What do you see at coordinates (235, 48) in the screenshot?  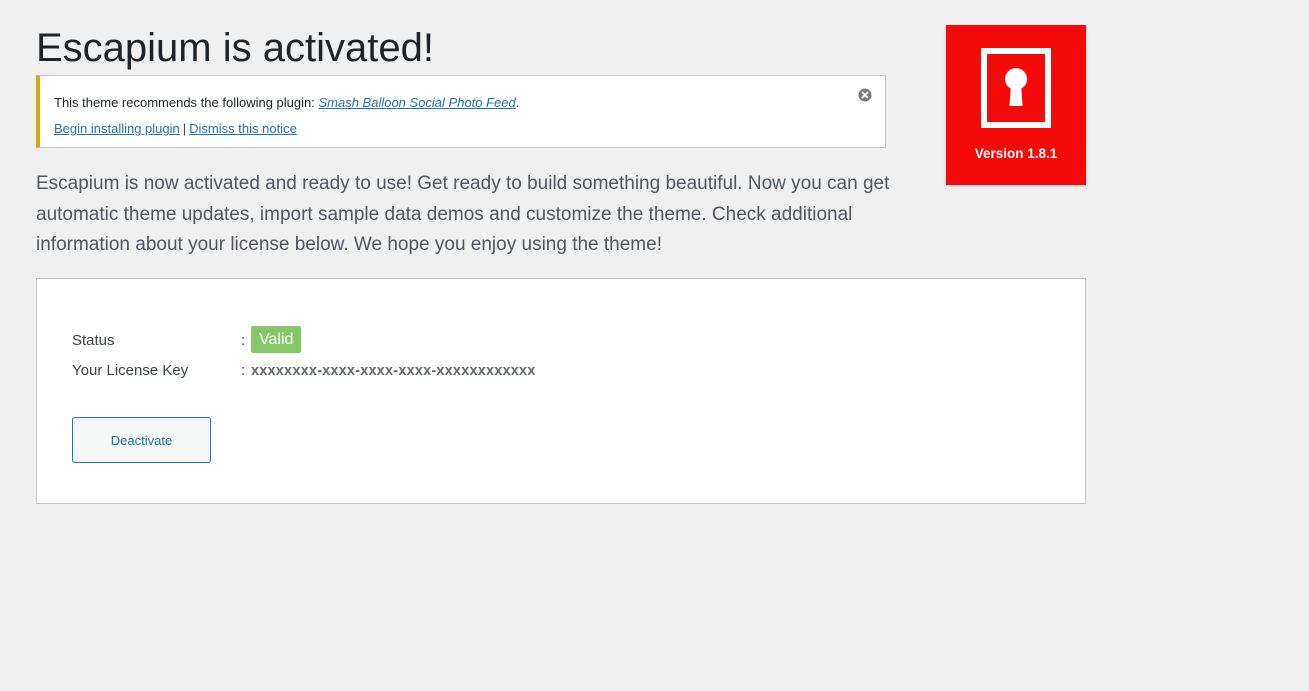 I see `page-title: Escapium is activated!` at bounding box center [235, 48].